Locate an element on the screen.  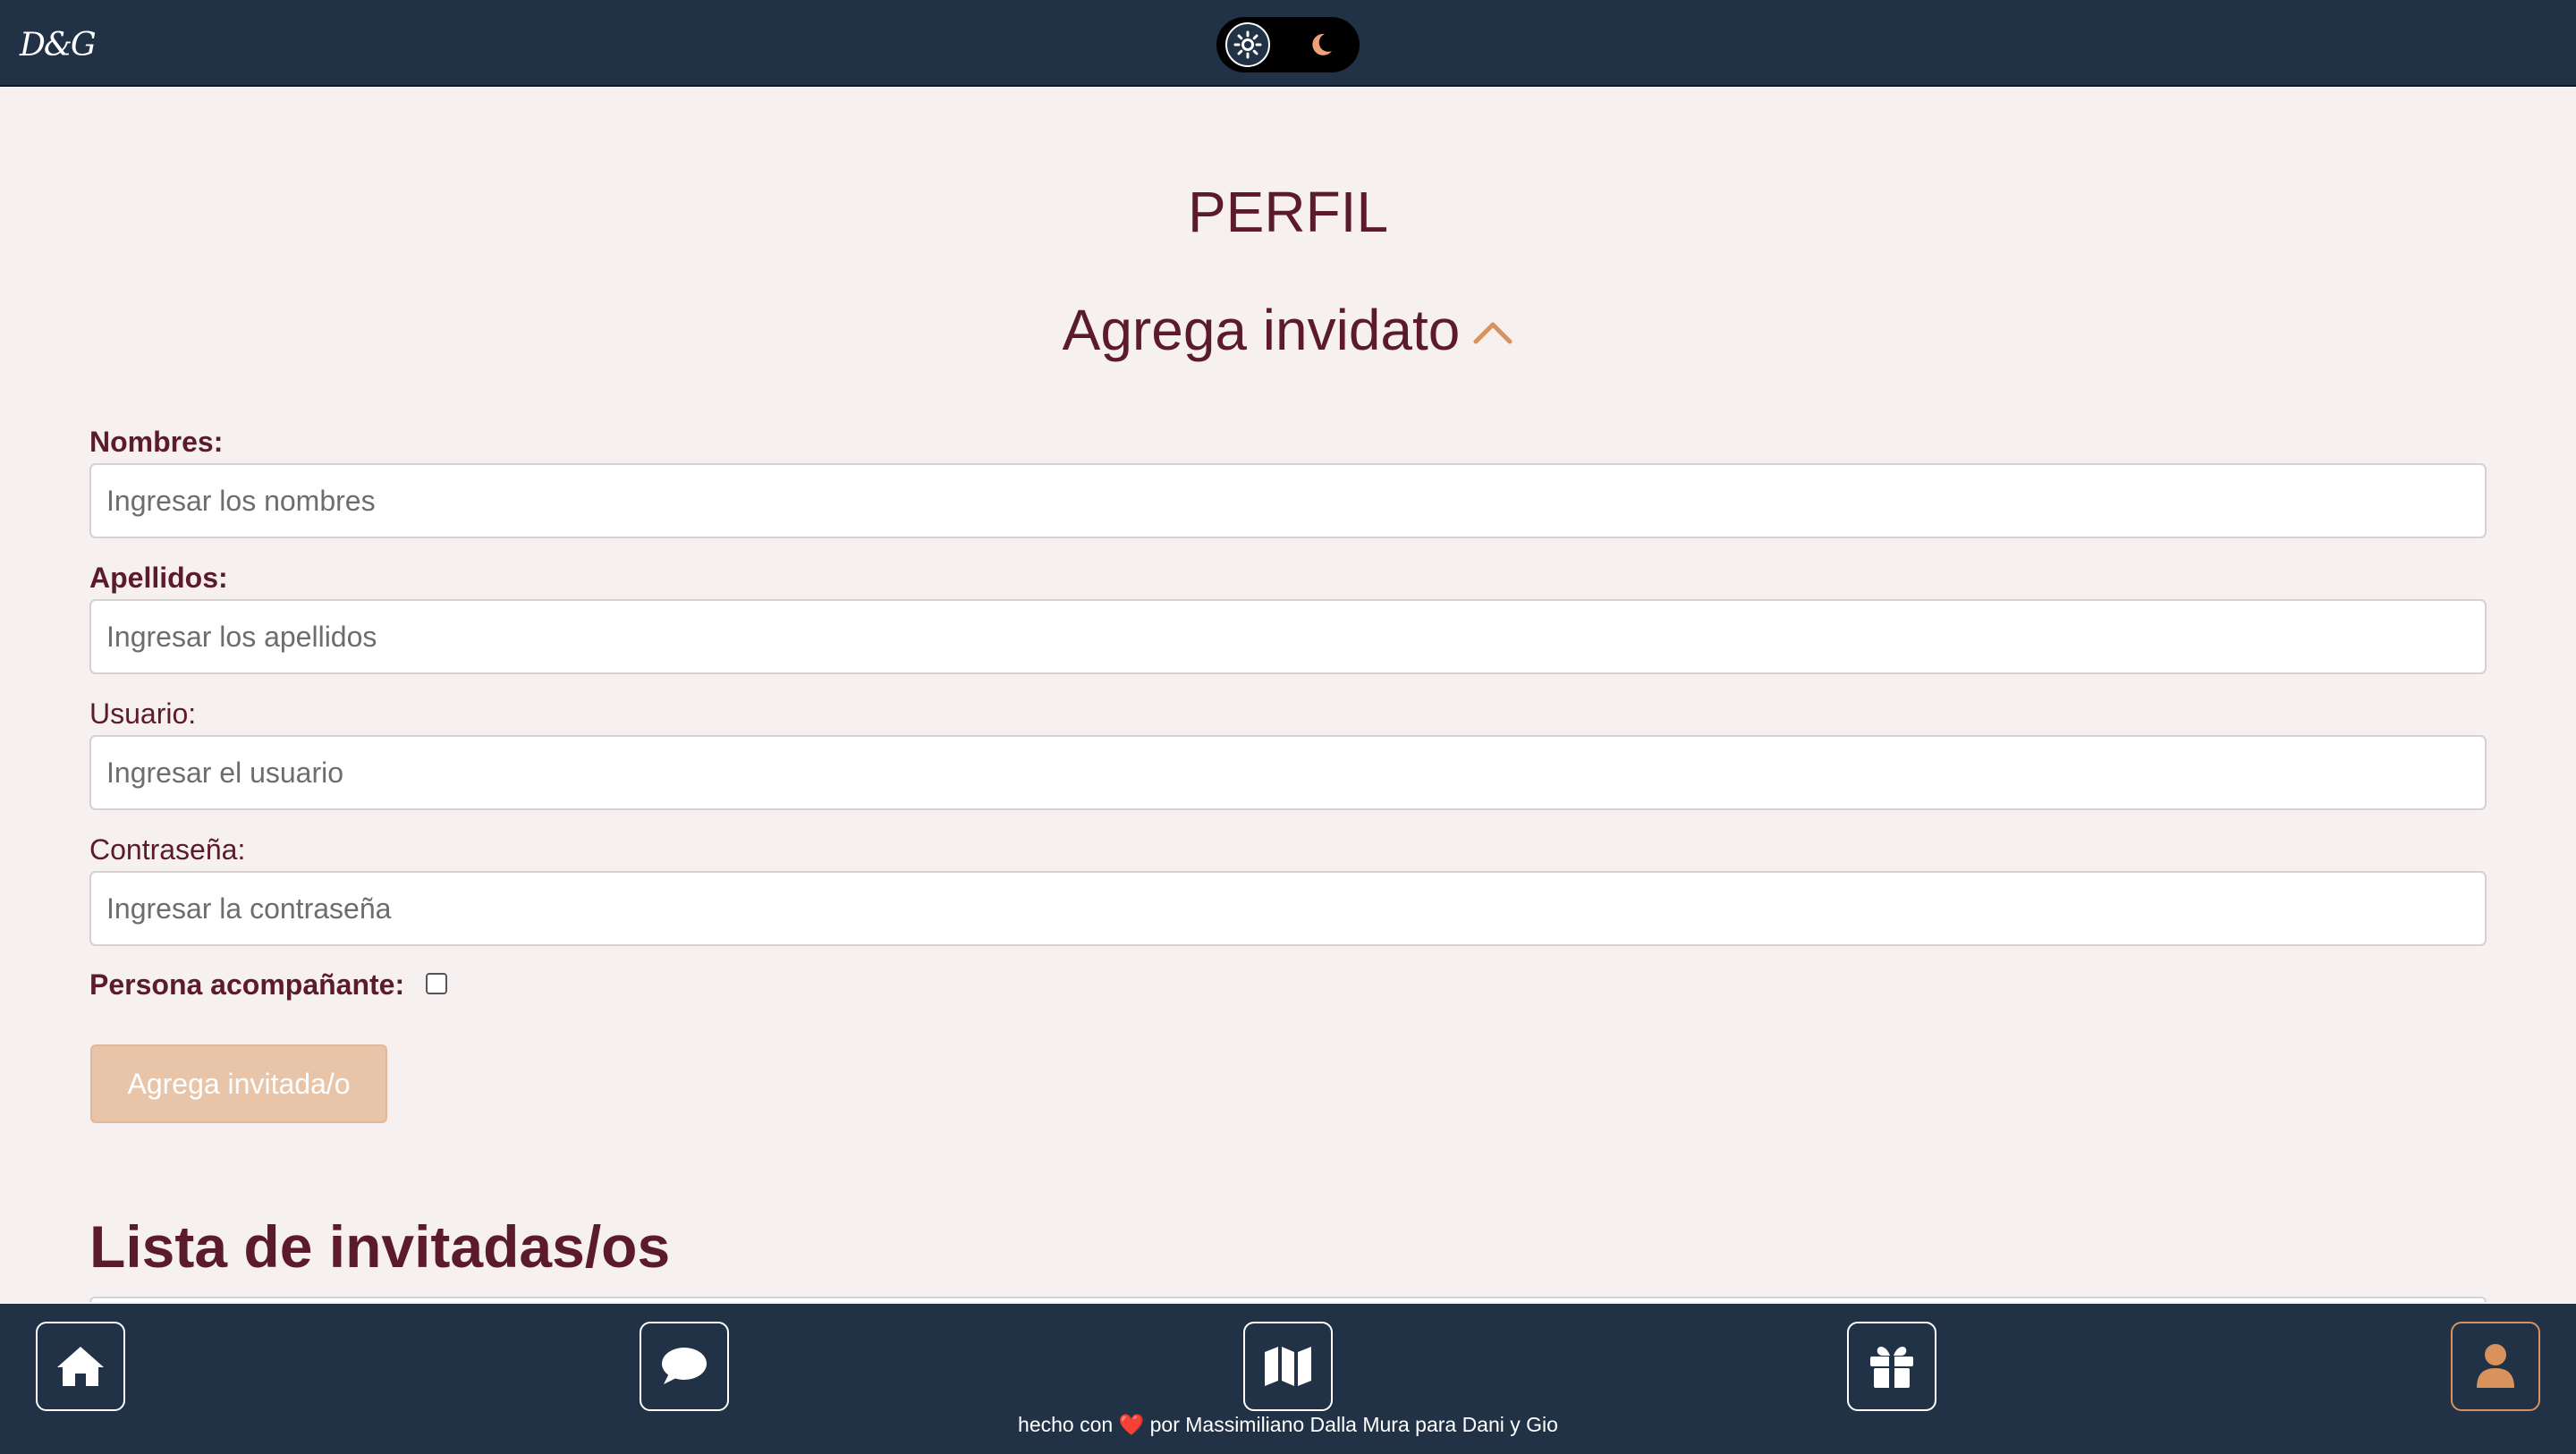
nav-home-button is located at coordinates (80, 1367).